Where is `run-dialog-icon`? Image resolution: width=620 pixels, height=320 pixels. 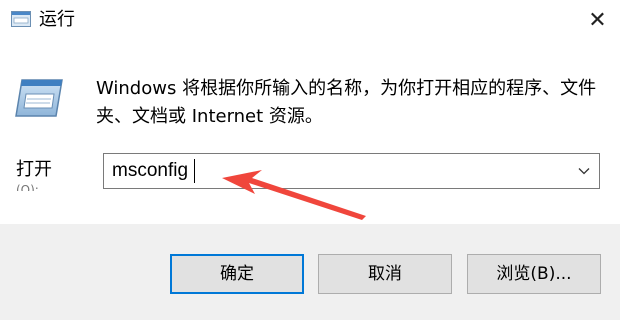 run-dialog-icon is located at coordinates (21, 19).